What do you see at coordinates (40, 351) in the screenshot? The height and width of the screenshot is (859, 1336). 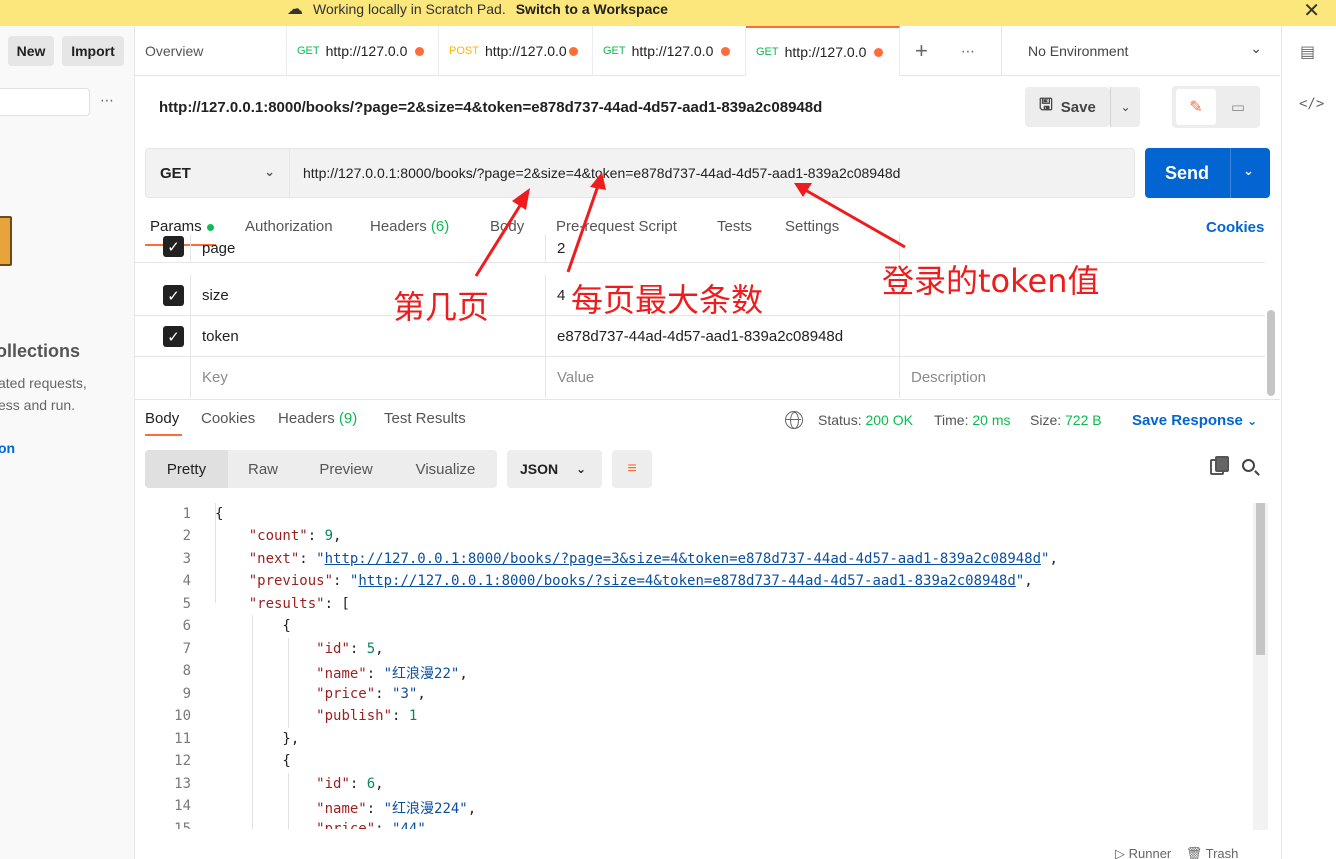 I see `empty-collections-heading: ollections` at bounding box center [40, 351].